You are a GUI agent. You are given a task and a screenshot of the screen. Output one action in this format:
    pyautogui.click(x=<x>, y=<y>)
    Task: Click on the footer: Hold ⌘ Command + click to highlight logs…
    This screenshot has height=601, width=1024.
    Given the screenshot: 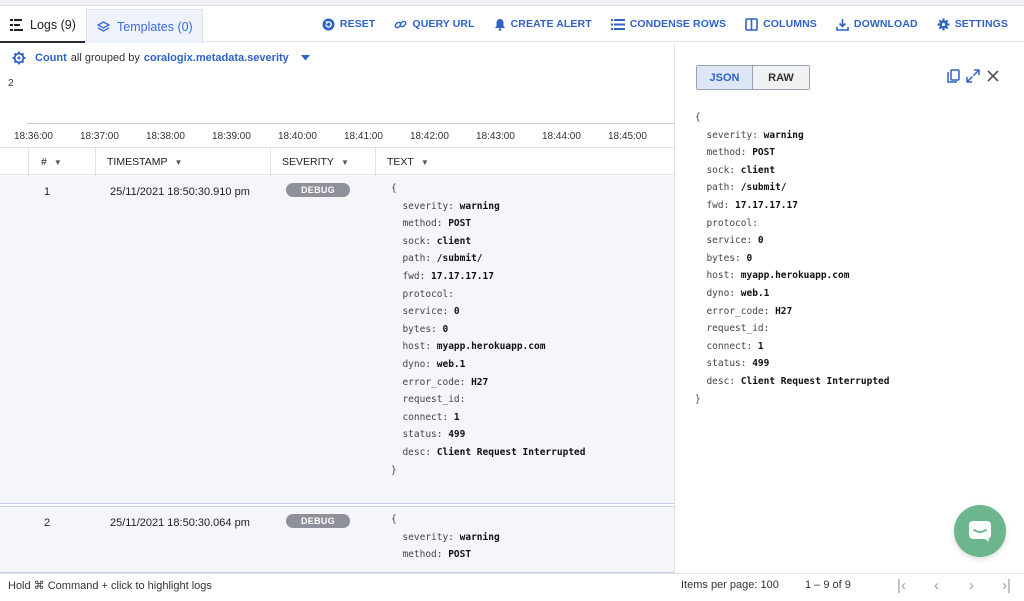 What is the action you would take?
    pyautogui.click(x=512, y=587)
    